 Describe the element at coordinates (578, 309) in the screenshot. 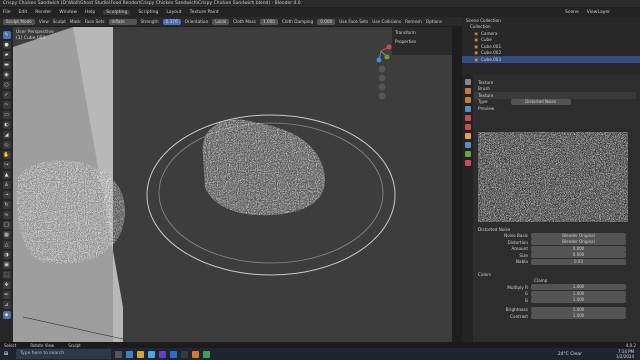

I see `brightness-field: 1.000` at that location.